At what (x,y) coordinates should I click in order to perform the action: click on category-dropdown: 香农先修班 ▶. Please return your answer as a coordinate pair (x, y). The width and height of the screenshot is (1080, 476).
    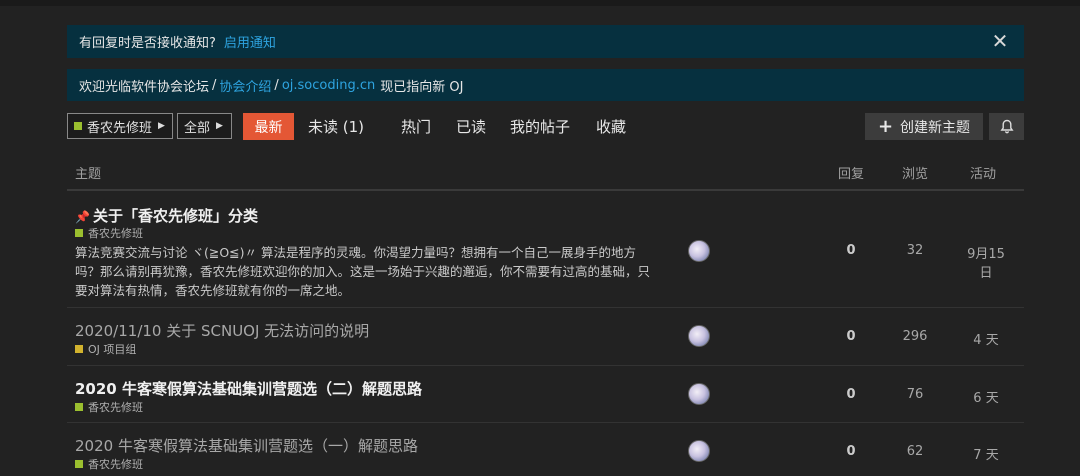
    Looking at the image, I should click on (120, 126).